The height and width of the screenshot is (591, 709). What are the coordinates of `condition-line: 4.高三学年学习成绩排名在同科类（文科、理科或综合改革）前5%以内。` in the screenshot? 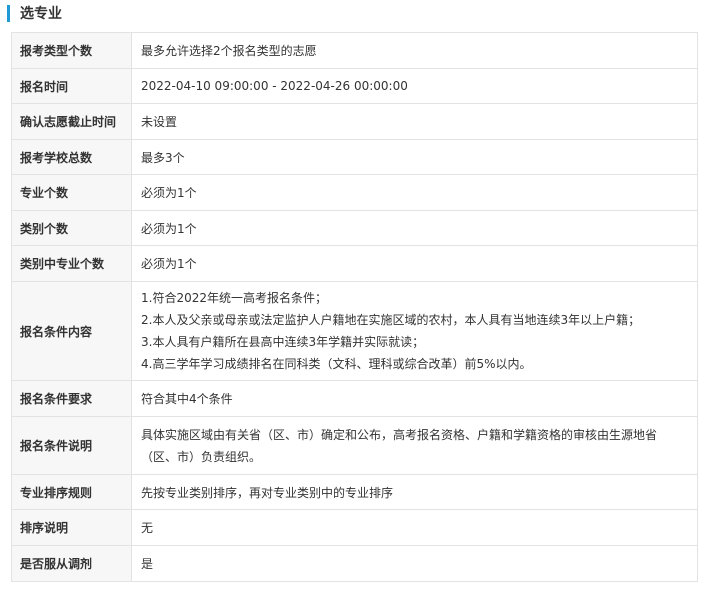 It's located at (336, 364).